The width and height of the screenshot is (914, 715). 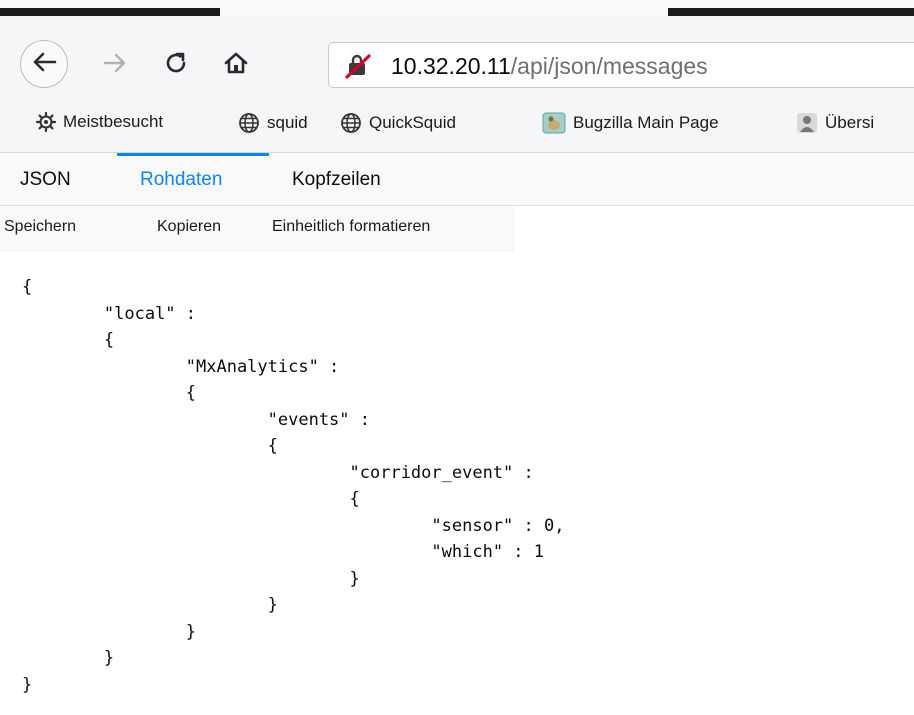 I want to click on tab-json: JSON, so click(x=45, y=180).